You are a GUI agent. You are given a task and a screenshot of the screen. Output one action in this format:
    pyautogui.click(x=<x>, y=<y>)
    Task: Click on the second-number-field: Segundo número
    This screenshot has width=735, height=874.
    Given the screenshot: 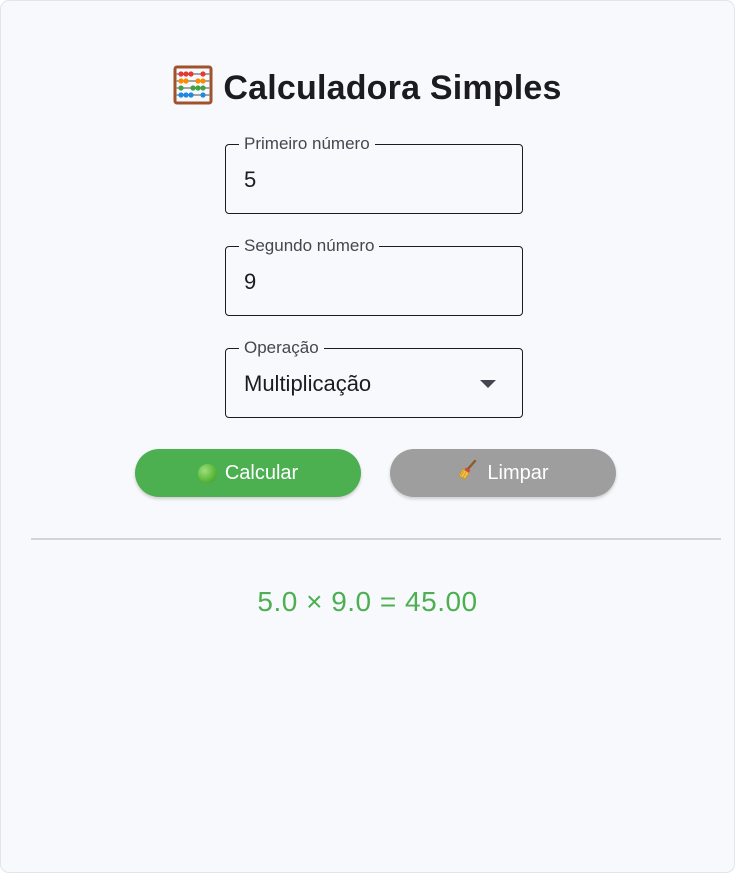 What is the action you would take?
    pyautogui.click(x=374, y=276)
    